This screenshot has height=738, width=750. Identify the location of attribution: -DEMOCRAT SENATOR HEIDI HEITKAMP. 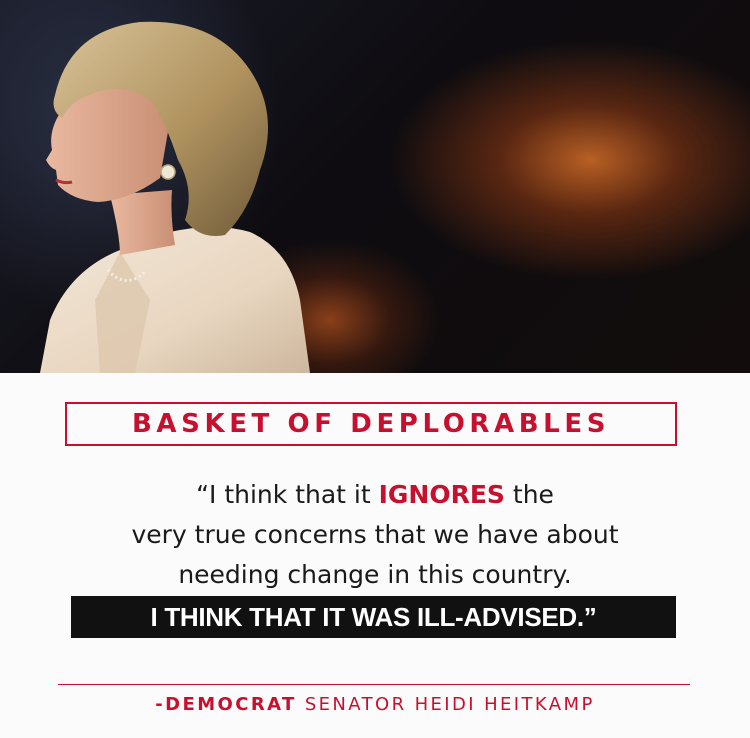
(375, 704).